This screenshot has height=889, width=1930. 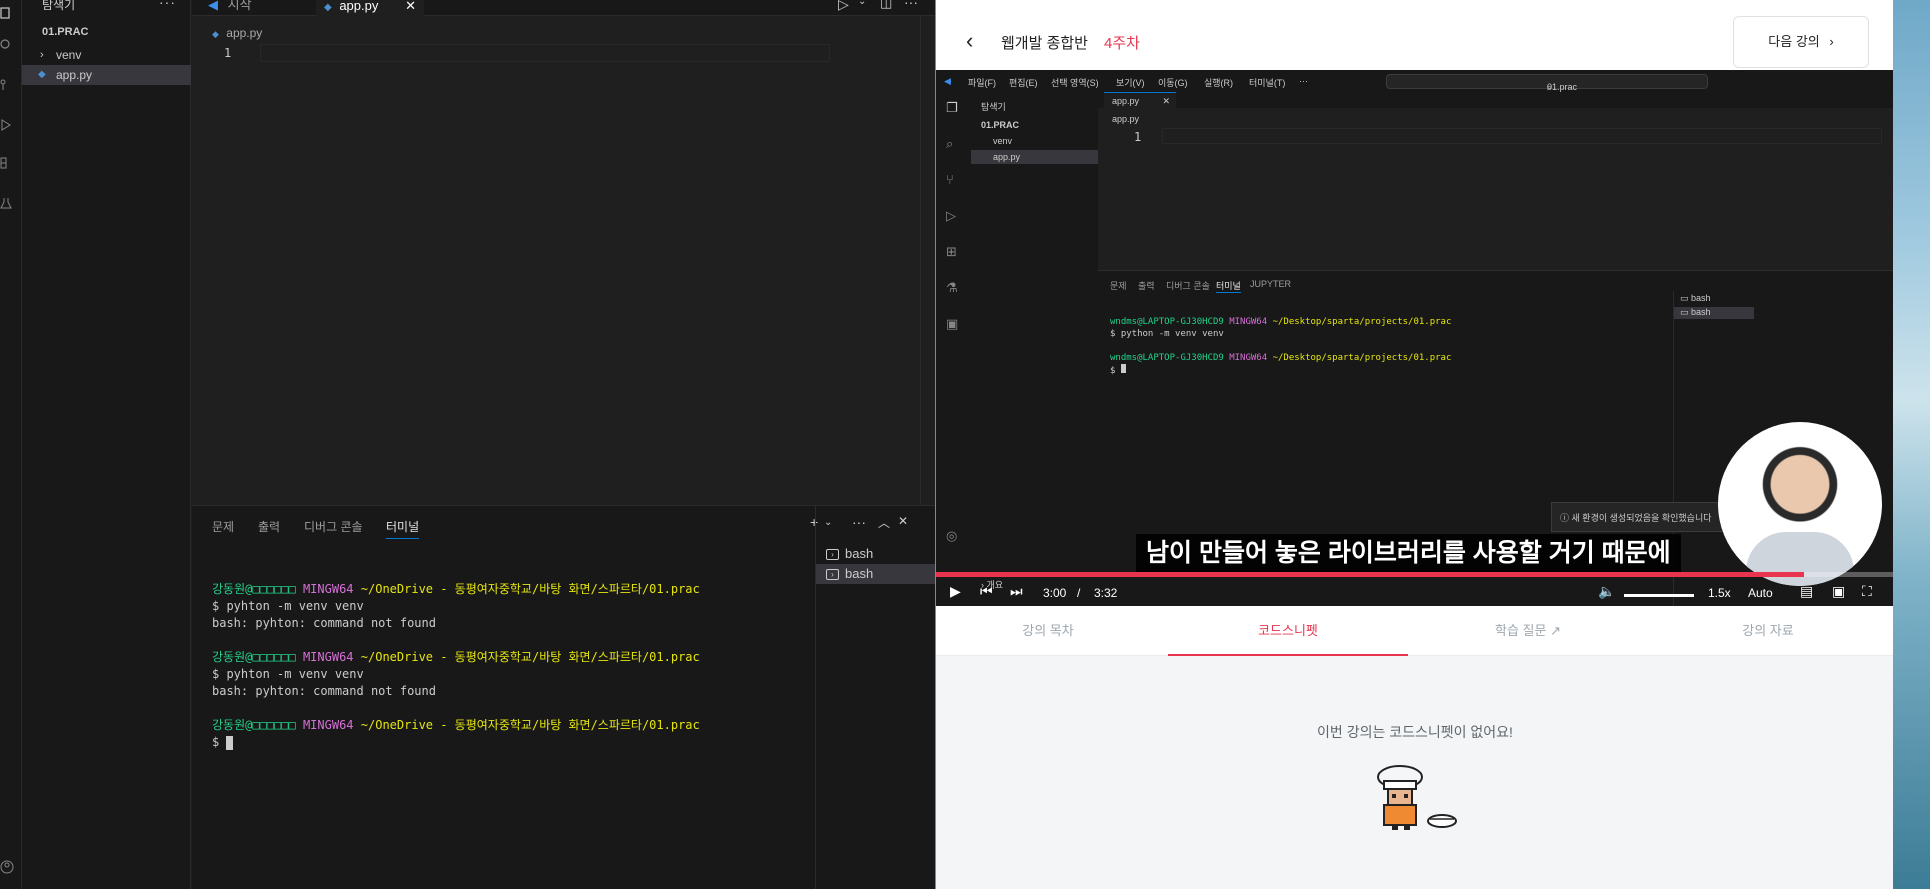 I want to click on run-debug-icon, so click(x=7, y=125).